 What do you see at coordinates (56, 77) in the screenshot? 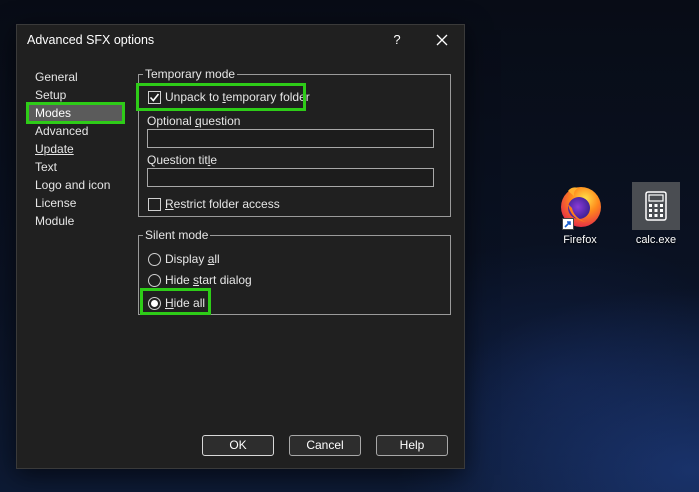
I see `nav-item-label: General` at bounding box center [56, 77].